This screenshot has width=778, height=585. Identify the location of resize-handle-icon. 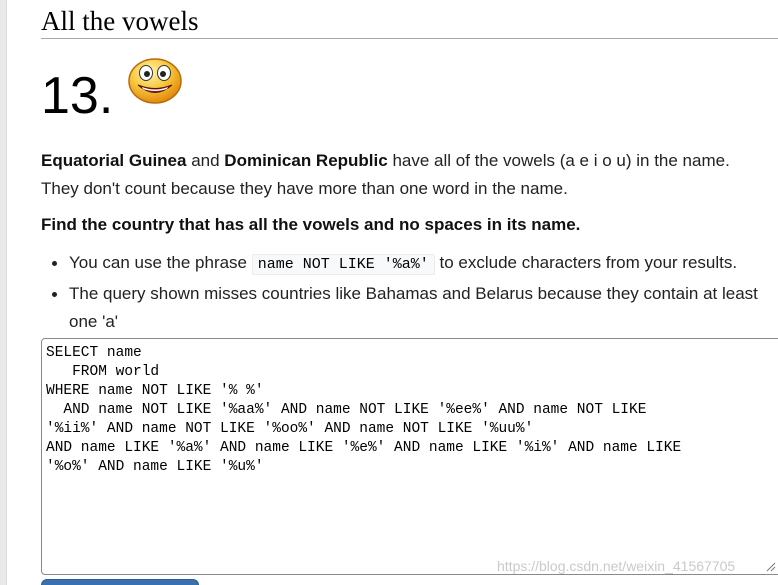
(771, 567).